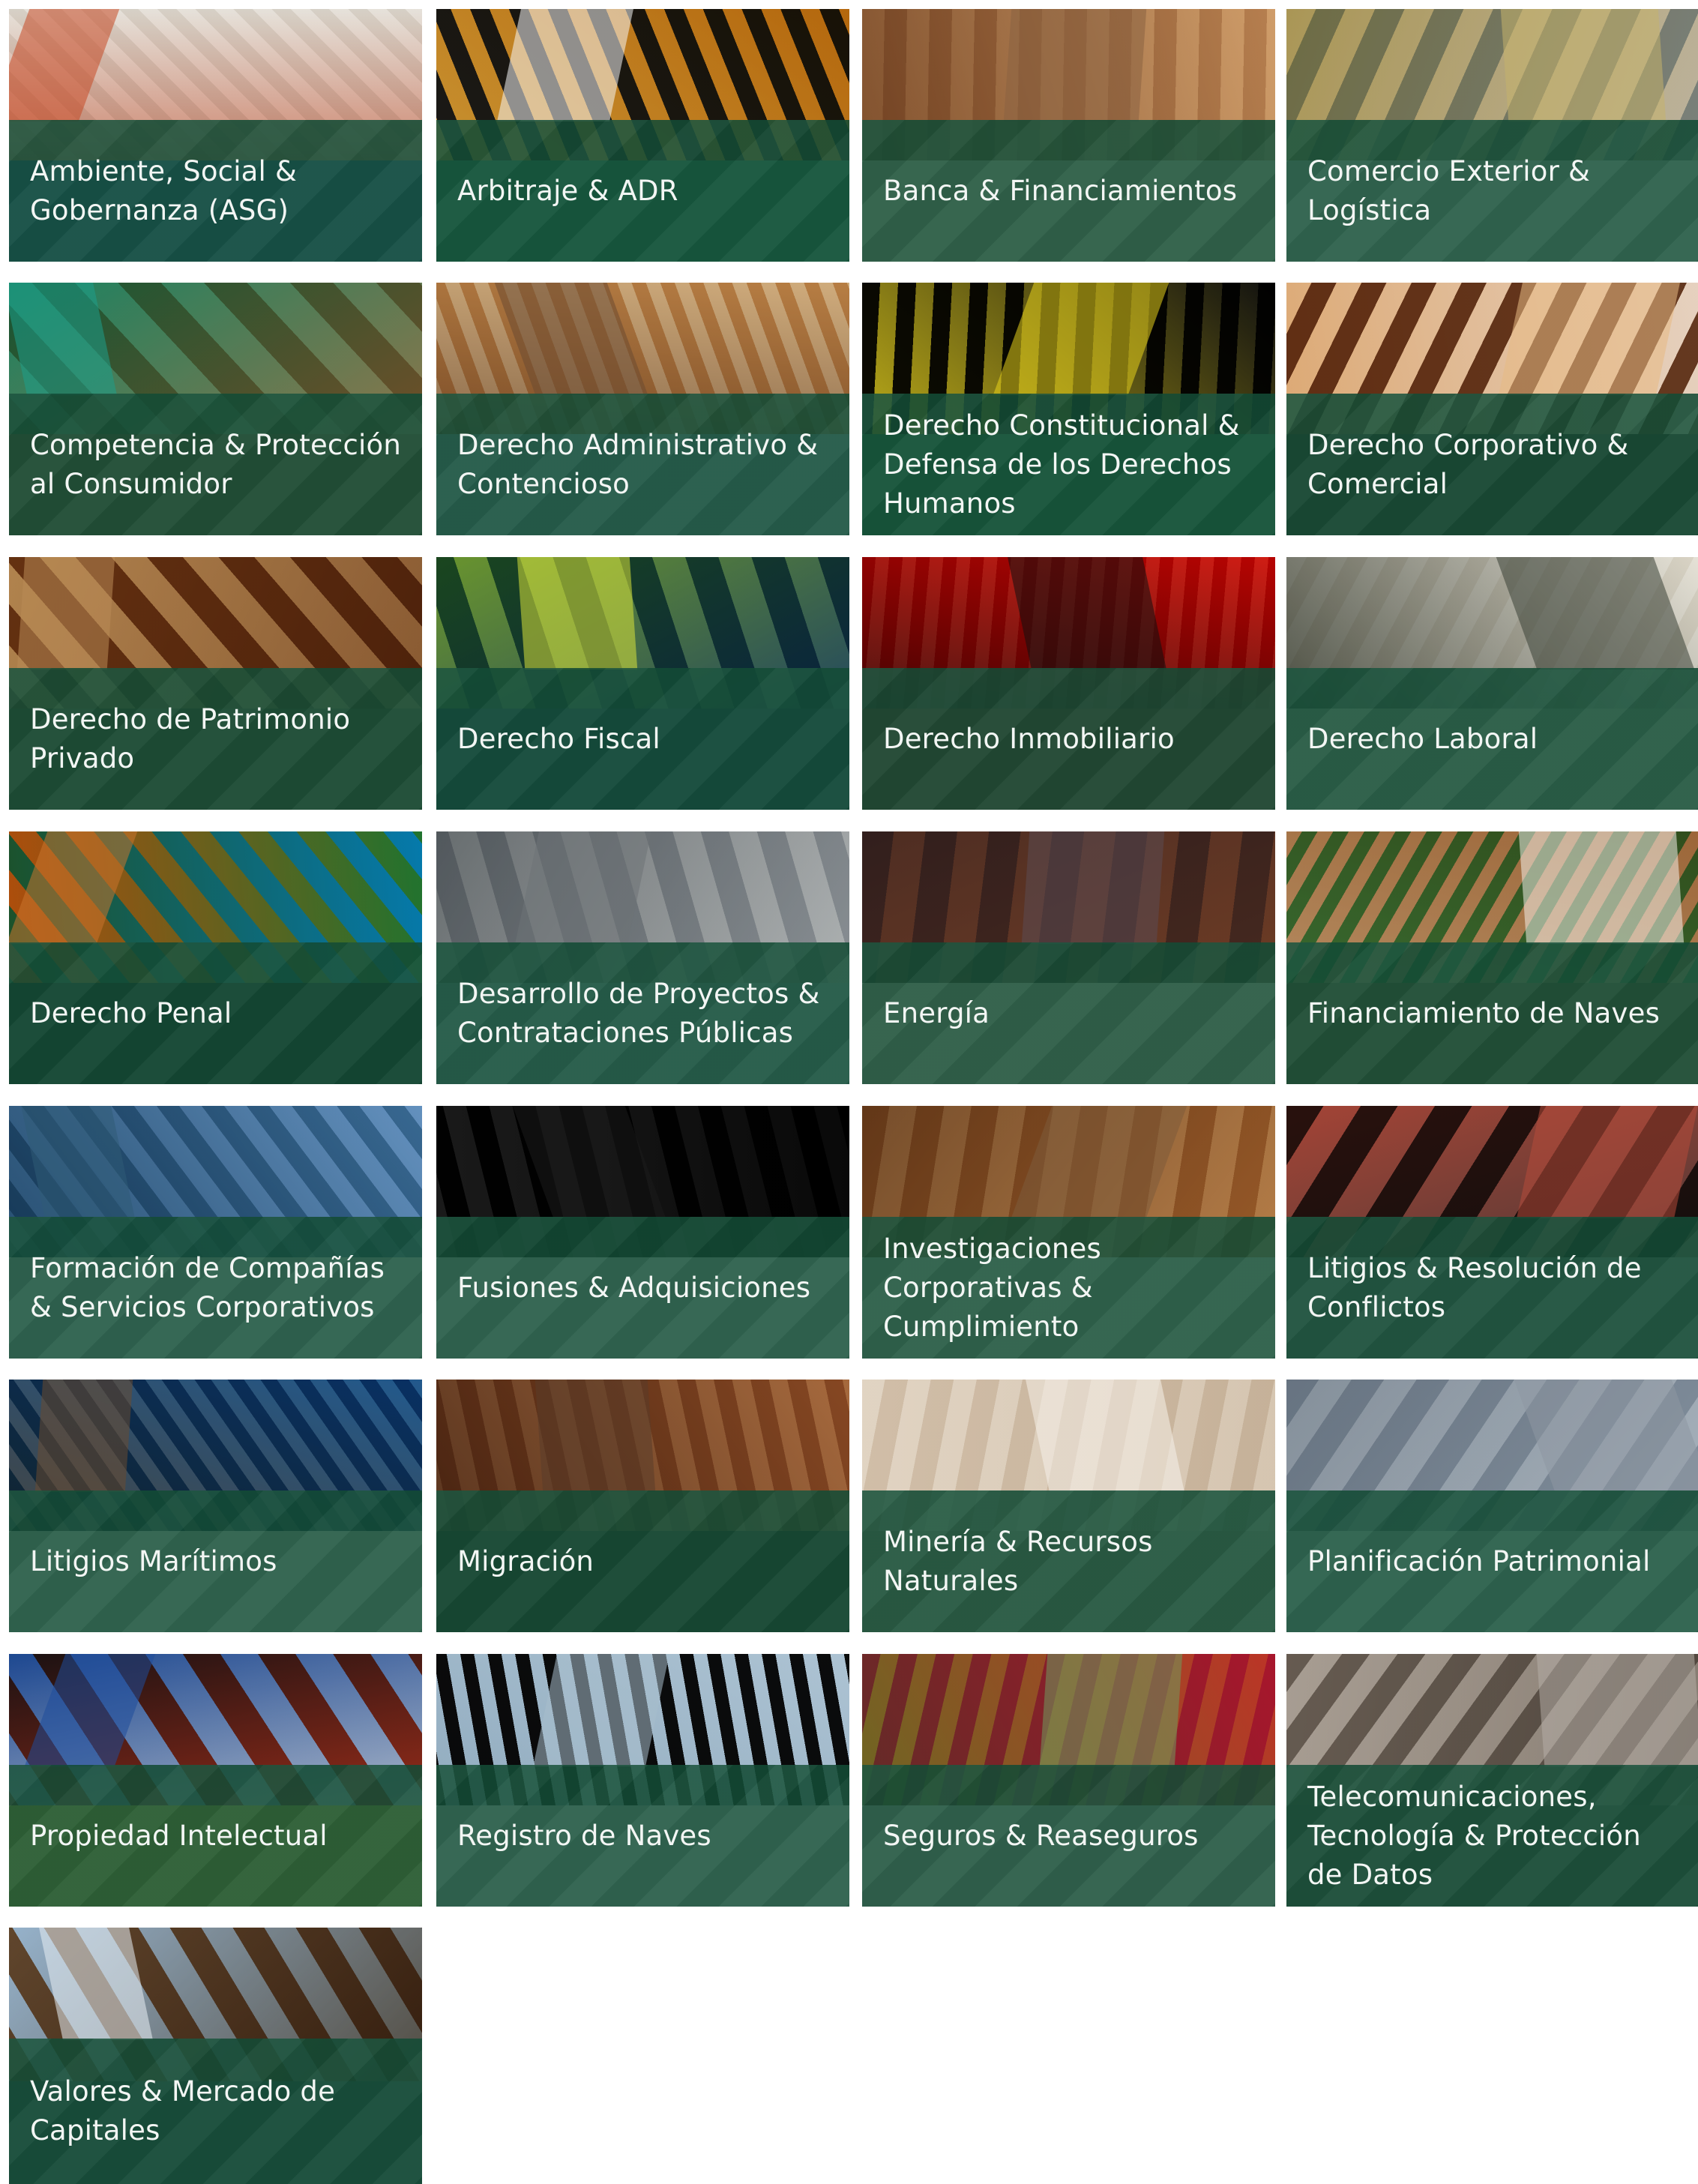  Describe the element at coordinates (1041, 1835) in the screenshot. I see `practice-area-label: Seguros & Reaseguros` at that location.